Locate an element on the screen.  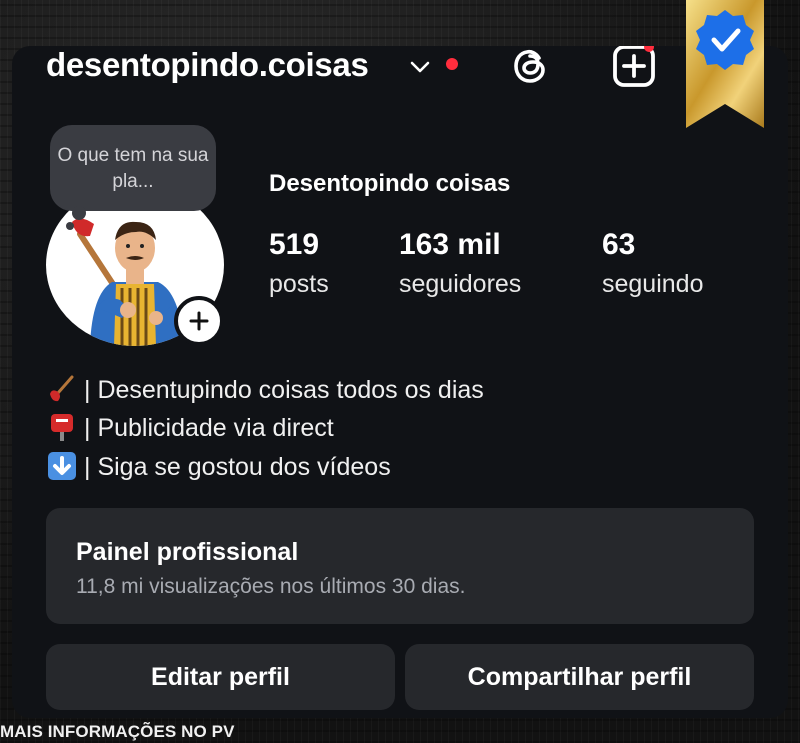
plus-icon is located at coordinates (199, 321).